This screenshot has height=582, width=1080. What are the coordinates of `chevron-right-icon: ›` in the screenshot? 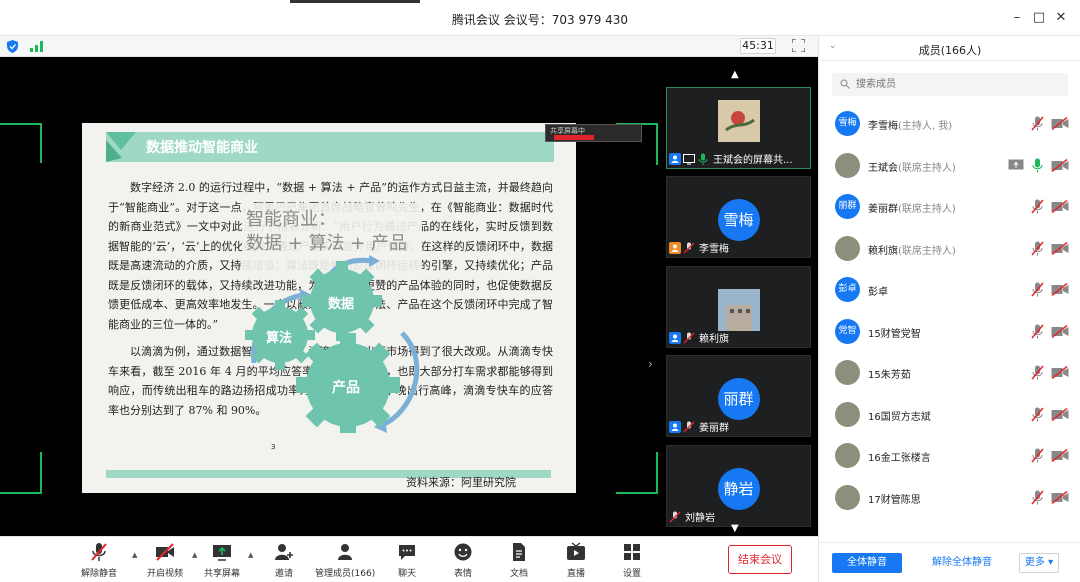 It's located at (650, 364).